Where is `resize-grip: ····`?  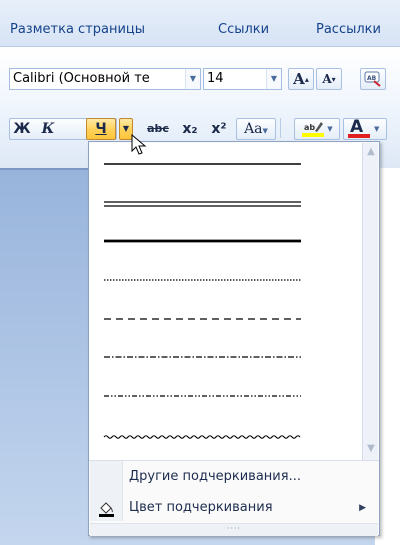 resize-grip: ···· is located at coordinates (234, 529).